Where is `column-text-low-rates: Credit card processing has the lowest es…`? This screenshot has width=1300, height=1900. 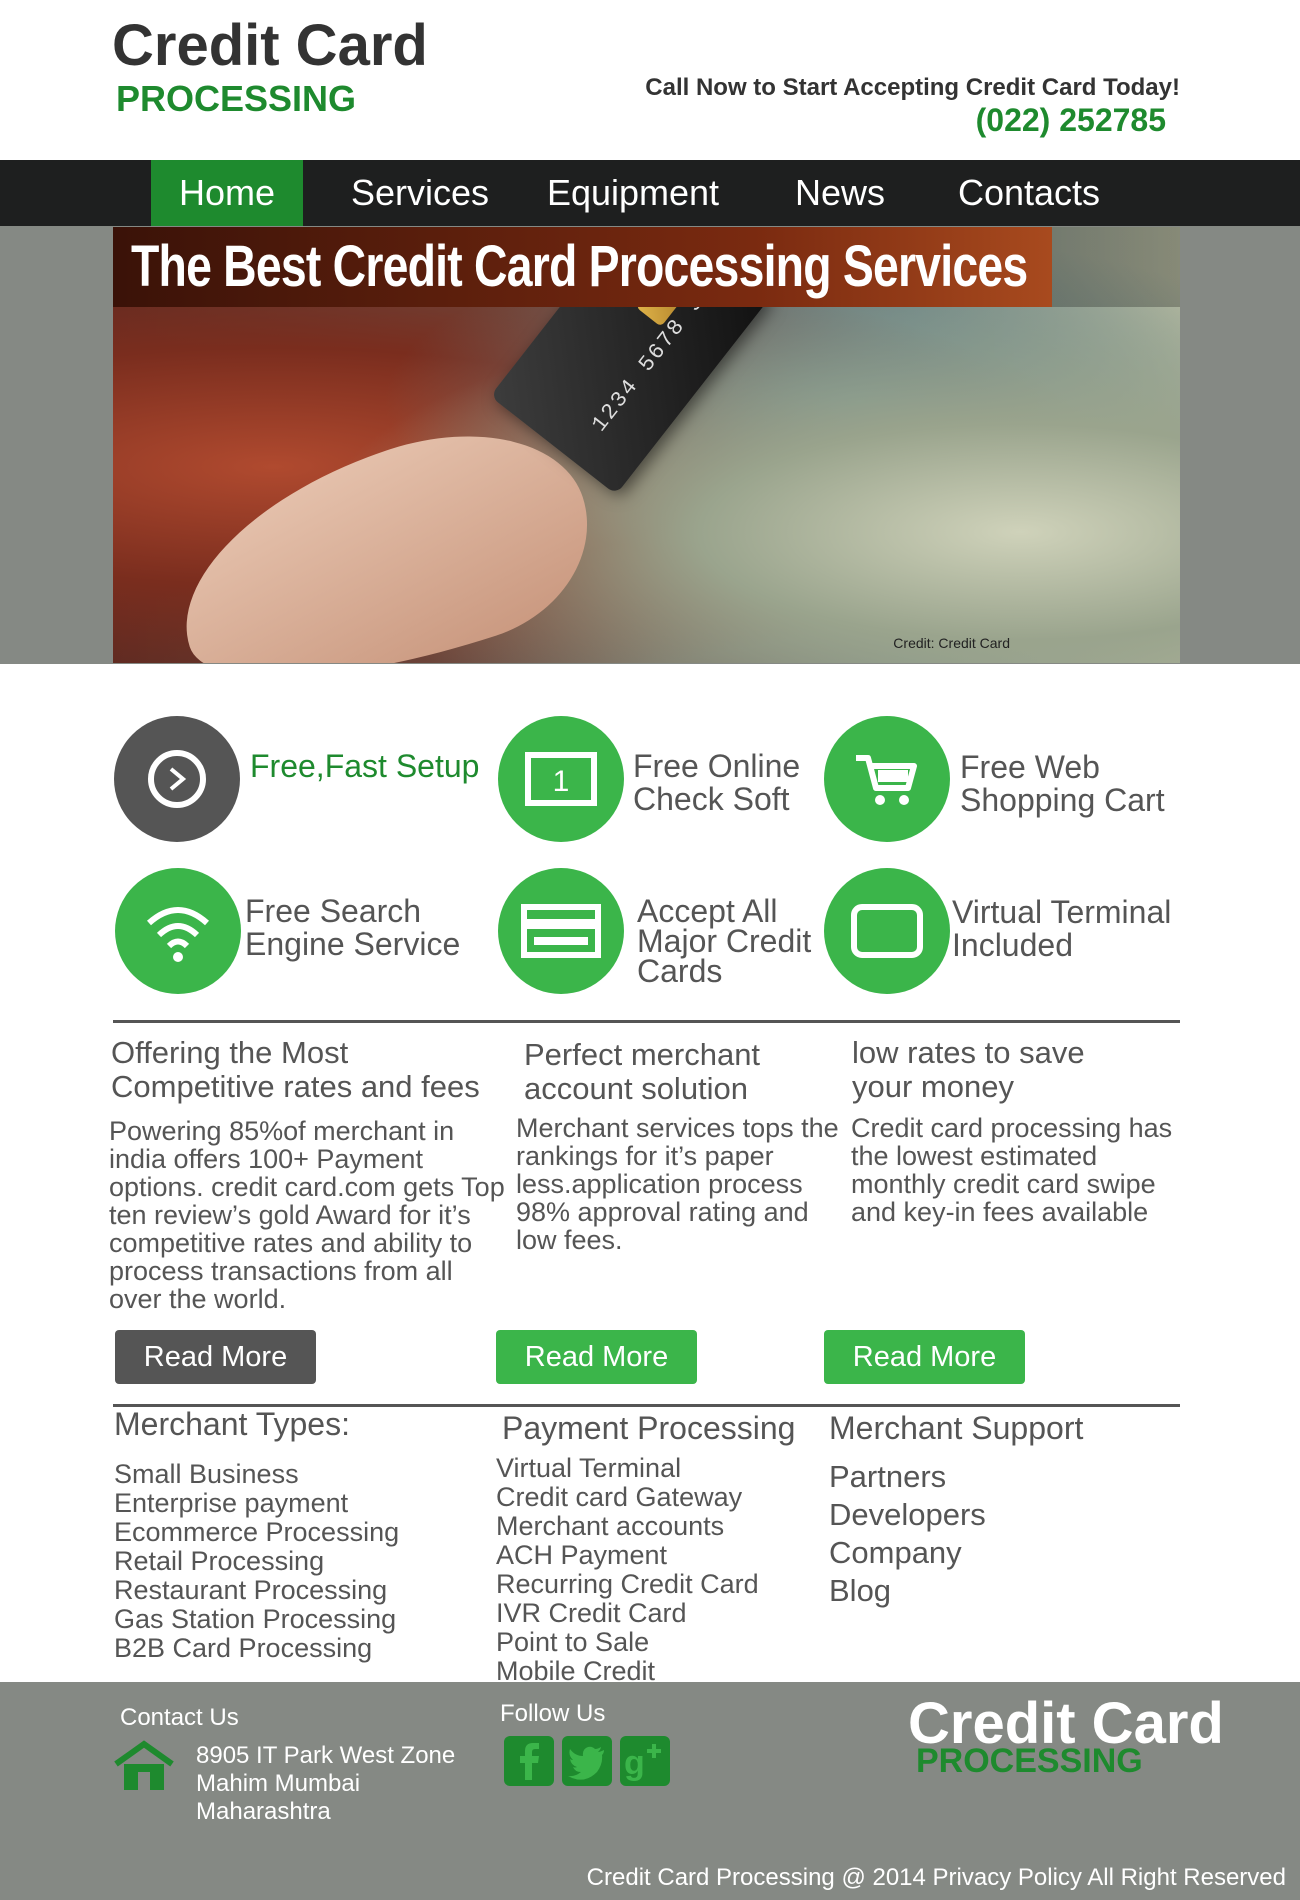
column-text-low-rates: Credit card processing has the lowest es… is located at coordinates (1012, 1170).